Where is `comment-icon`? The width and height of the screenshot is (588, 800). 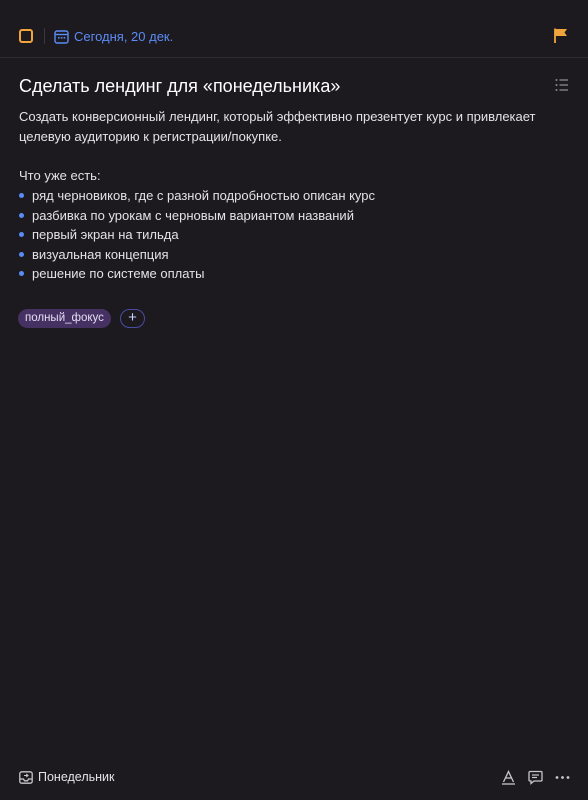 comment-icon is located at coordinates (535, 777).